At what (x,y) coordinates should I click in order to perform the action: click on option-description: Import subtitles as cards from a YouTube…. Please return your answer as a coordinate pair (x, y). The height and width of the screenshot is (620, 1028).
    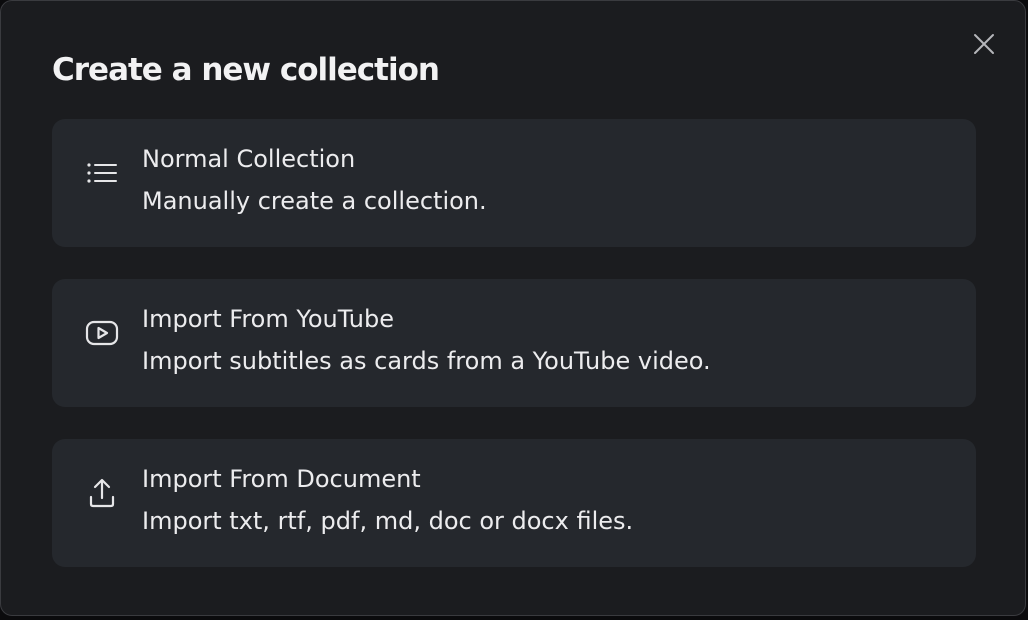
    Looking at the image, I should click on (426, 361).